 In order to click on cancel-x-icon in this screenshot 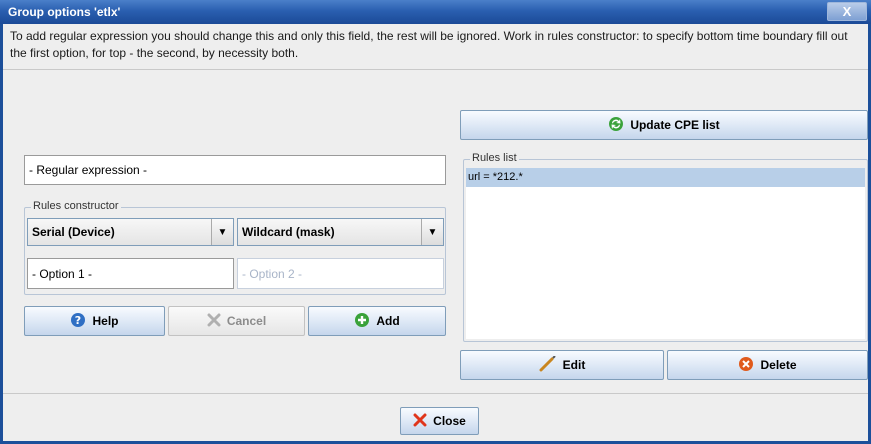, I will do `click(214, 321)`.